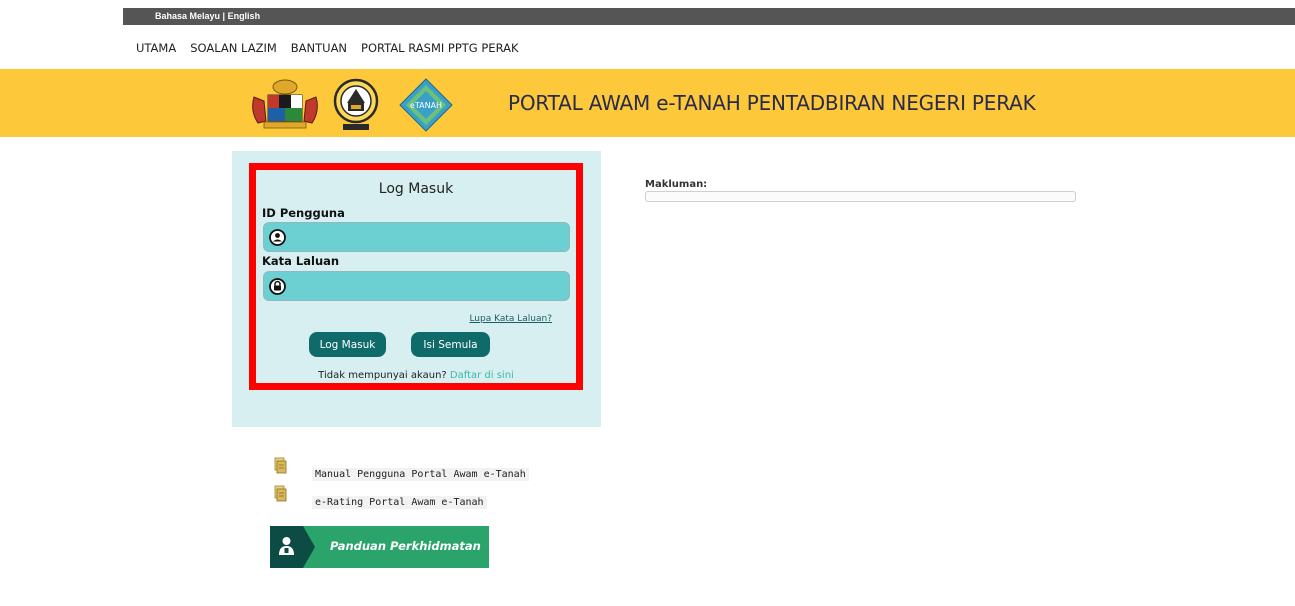 This screenshot has height=606, width=1295. Describe the element at coordinates (301, 261) in the screenshot. I see `password-label: Kata Laluan` at that location.